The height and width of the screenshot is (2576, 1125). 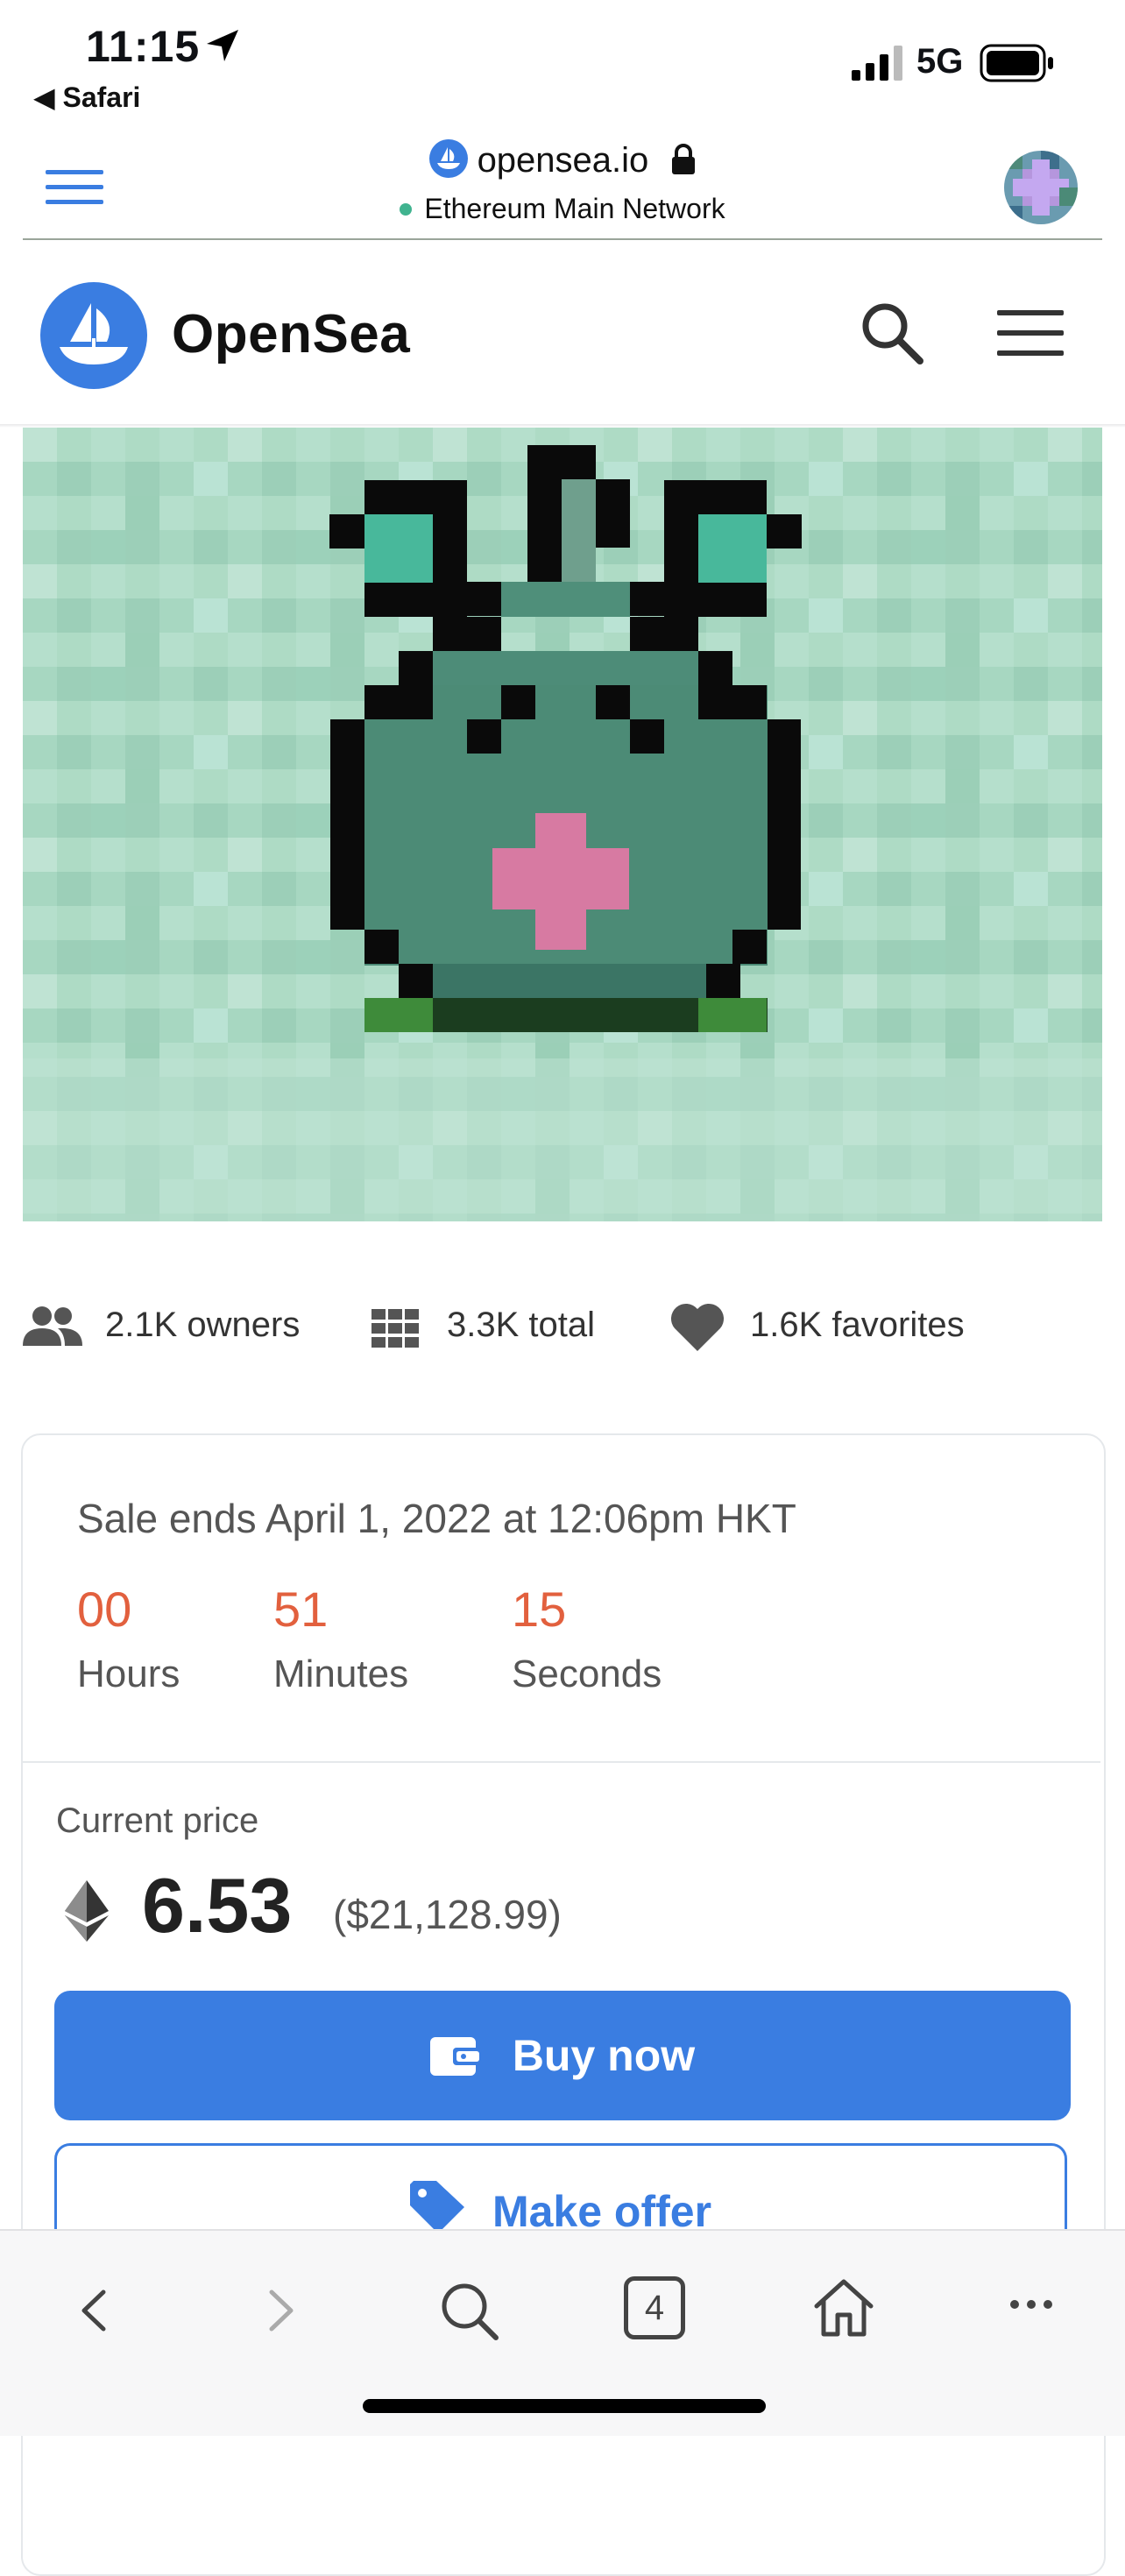 I want to click on countdown-minutes-label: Minutes, so click(x=341, y=1673).